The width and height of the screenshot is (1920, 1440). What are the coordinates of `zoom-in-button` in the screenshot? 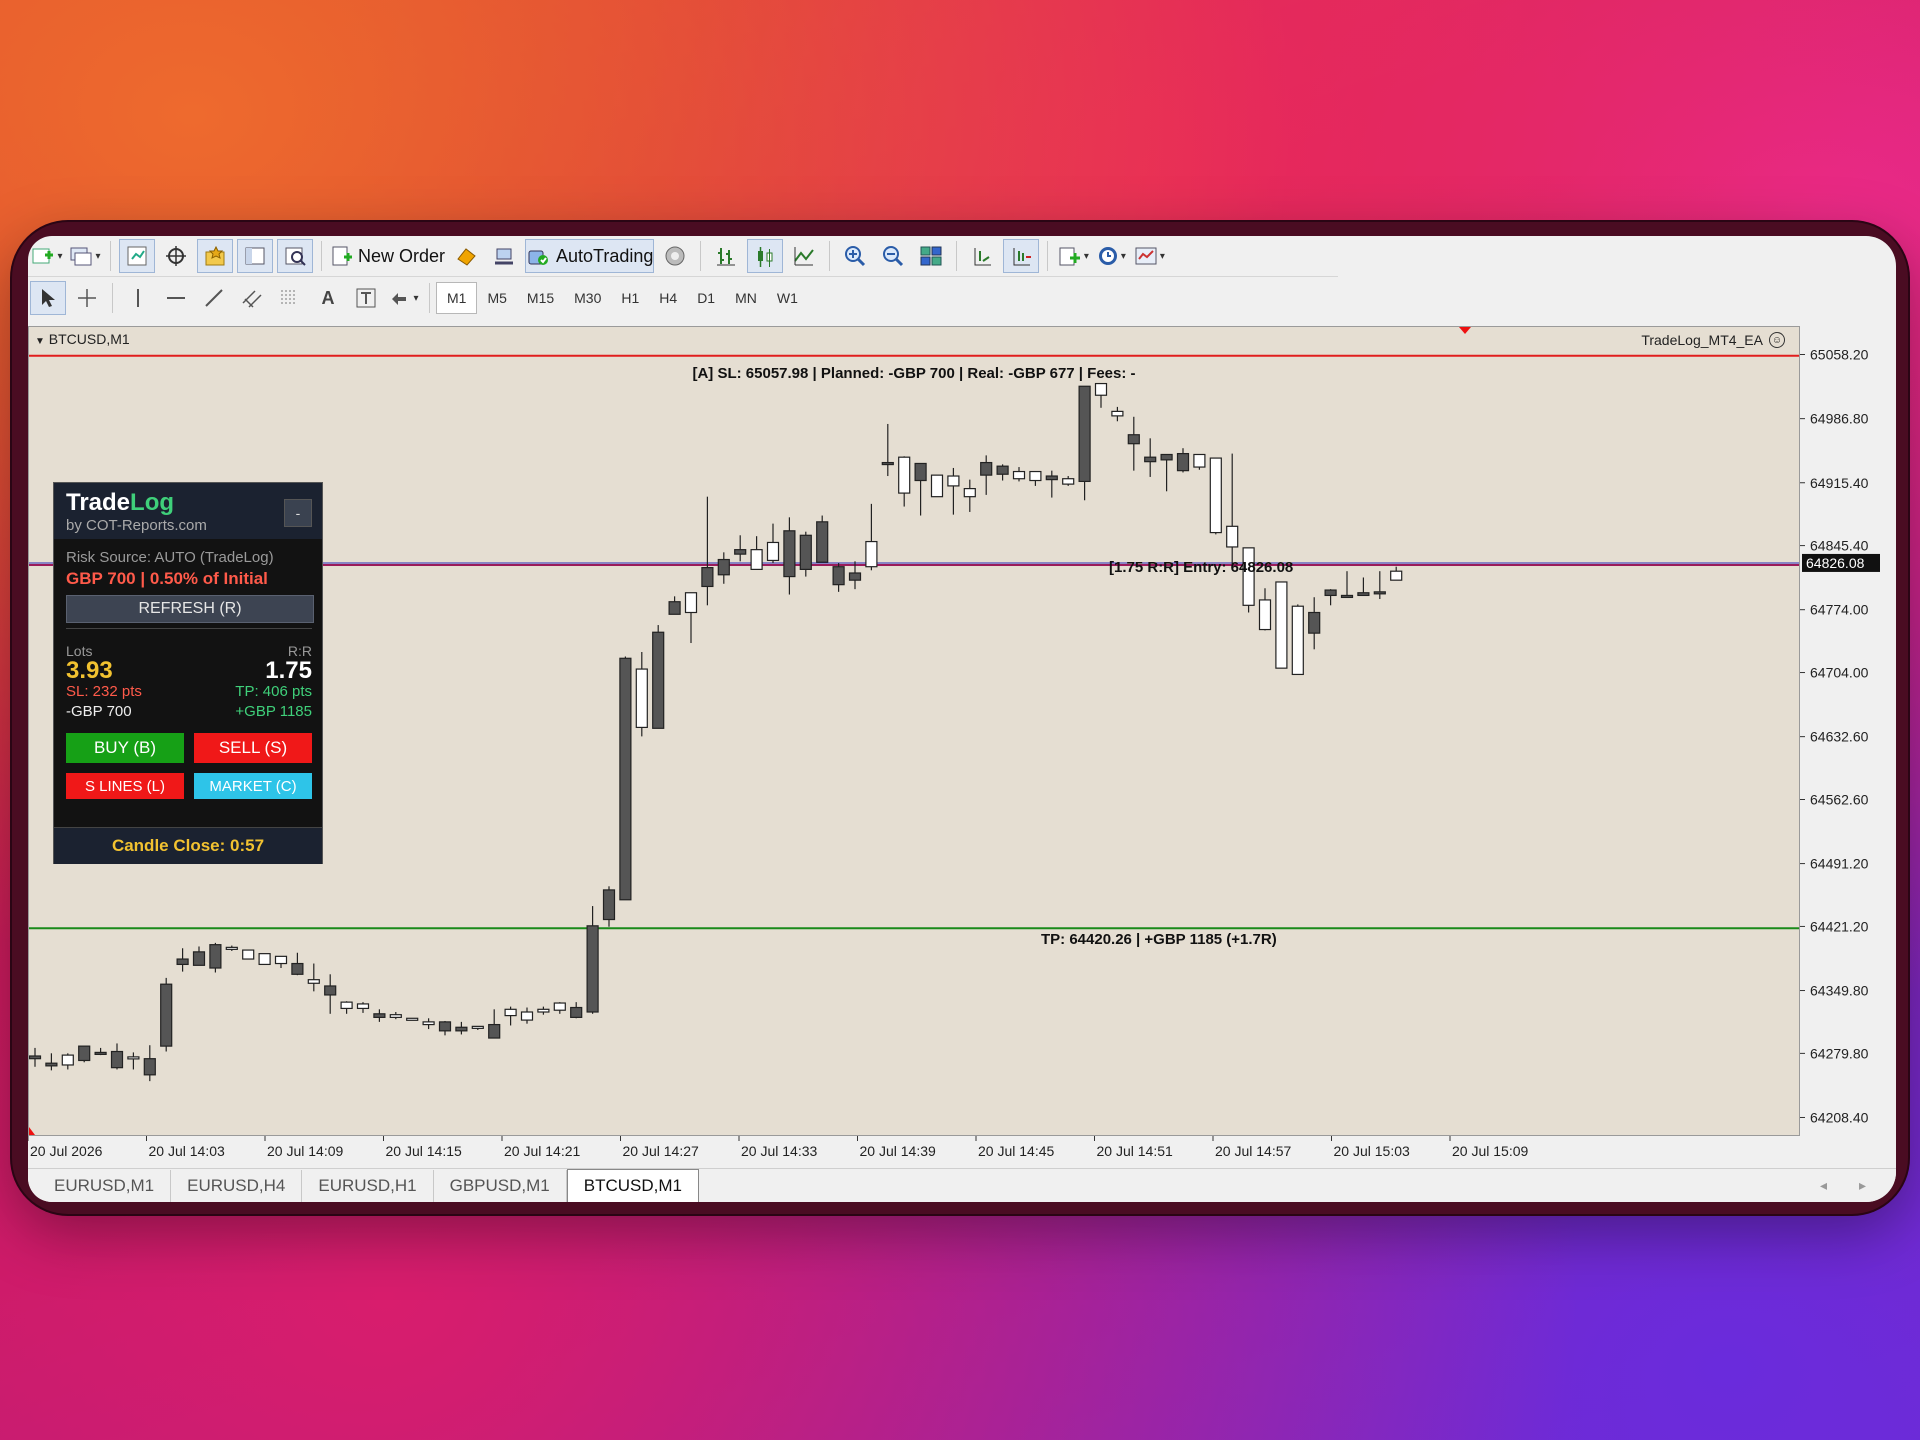 It's located at (855, 256).